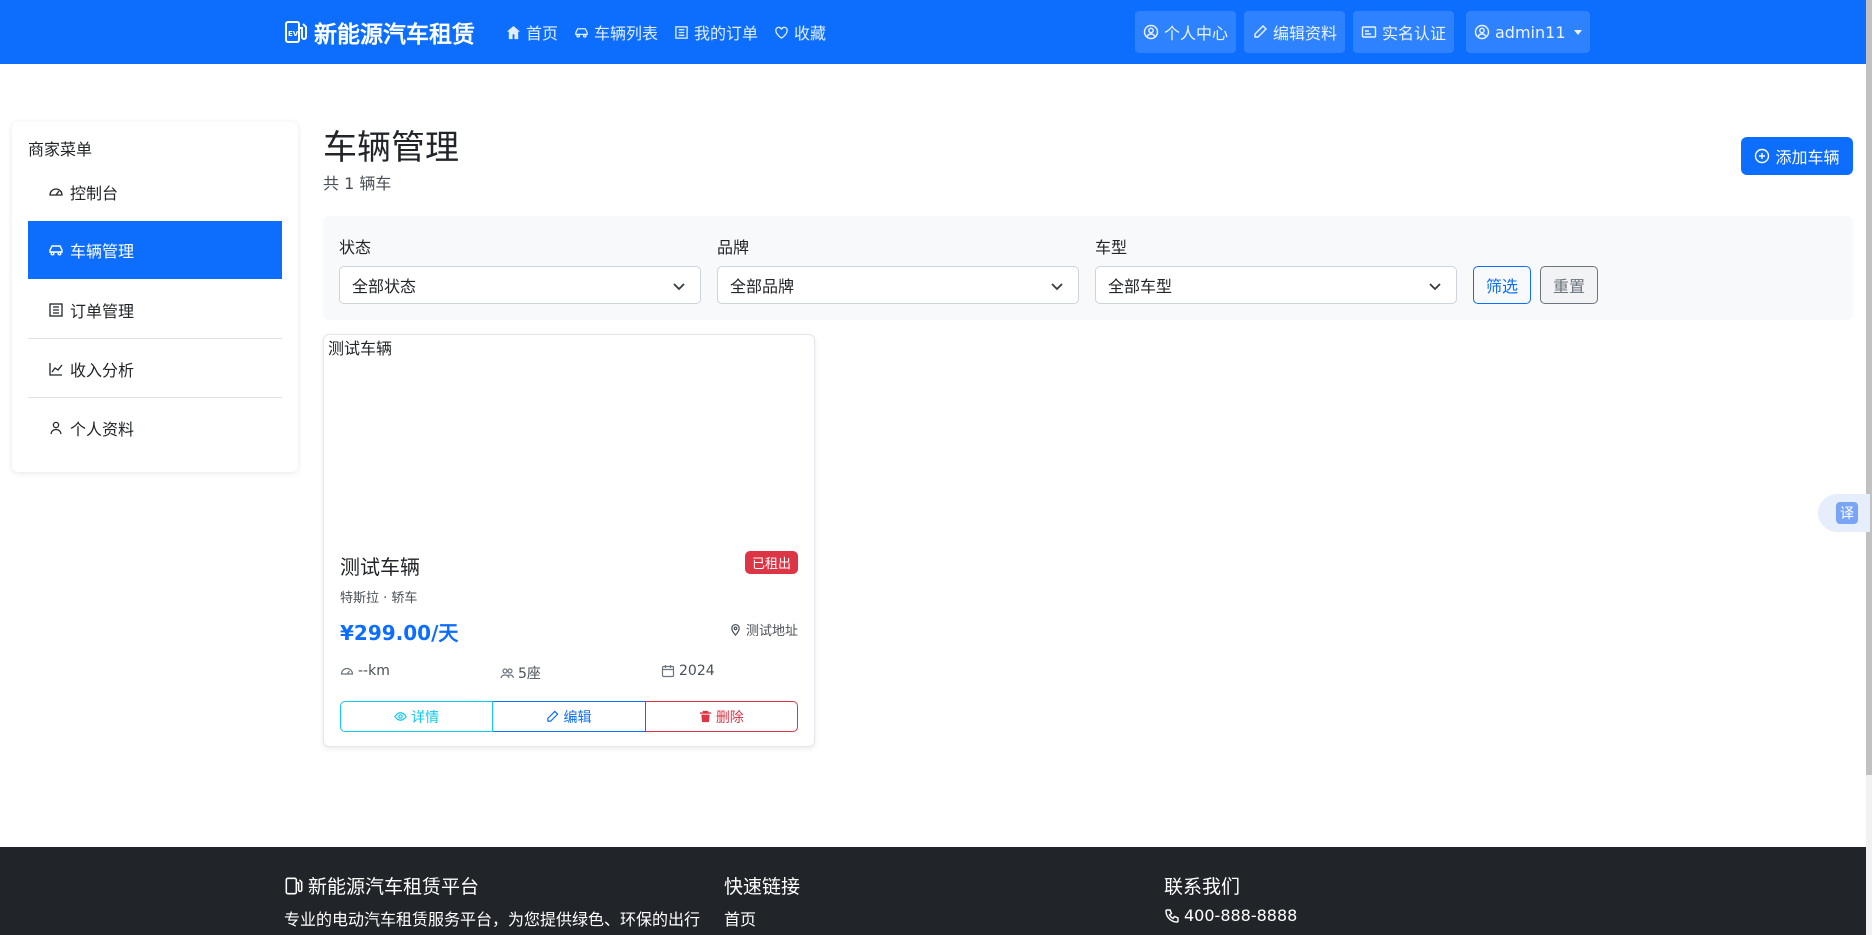  Describe the element at coordinates (379, 32) in the screenshot. I see `brand-logo: EV 新能源汽车租赁` at that location.